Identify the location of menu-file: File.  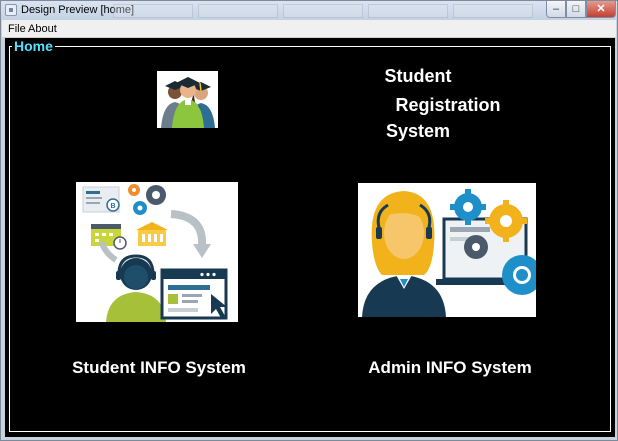
(17, 29).